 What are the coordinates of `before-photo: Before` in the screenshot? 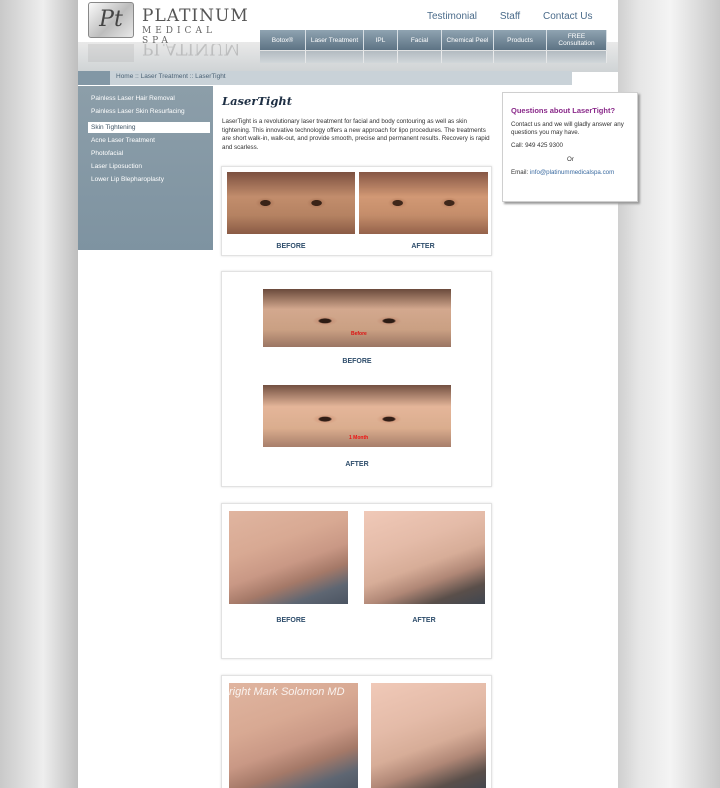 It's located at (357, 318).